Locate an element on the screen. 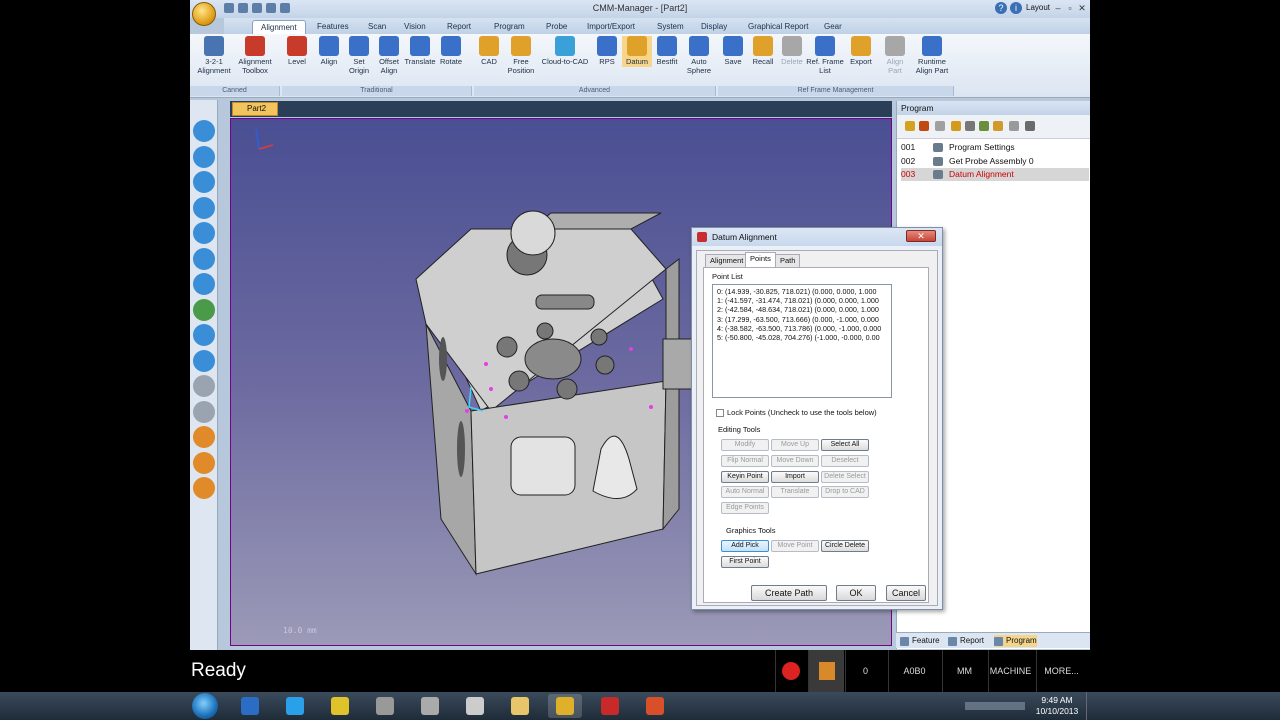 The image size is (1280, 720). cancel-button: Cancel is located at coordinates (906, 593).